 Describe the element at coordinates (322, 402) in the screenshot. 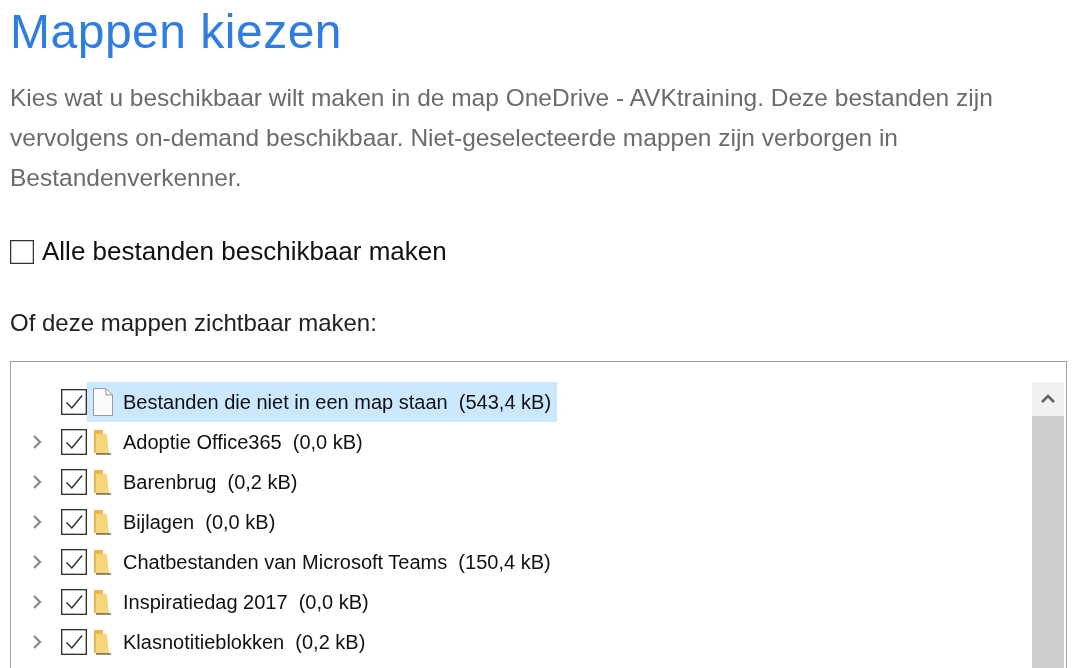

I see `tree-item: Bestanden die niet in een map staan (543,4 kB)` at that location.